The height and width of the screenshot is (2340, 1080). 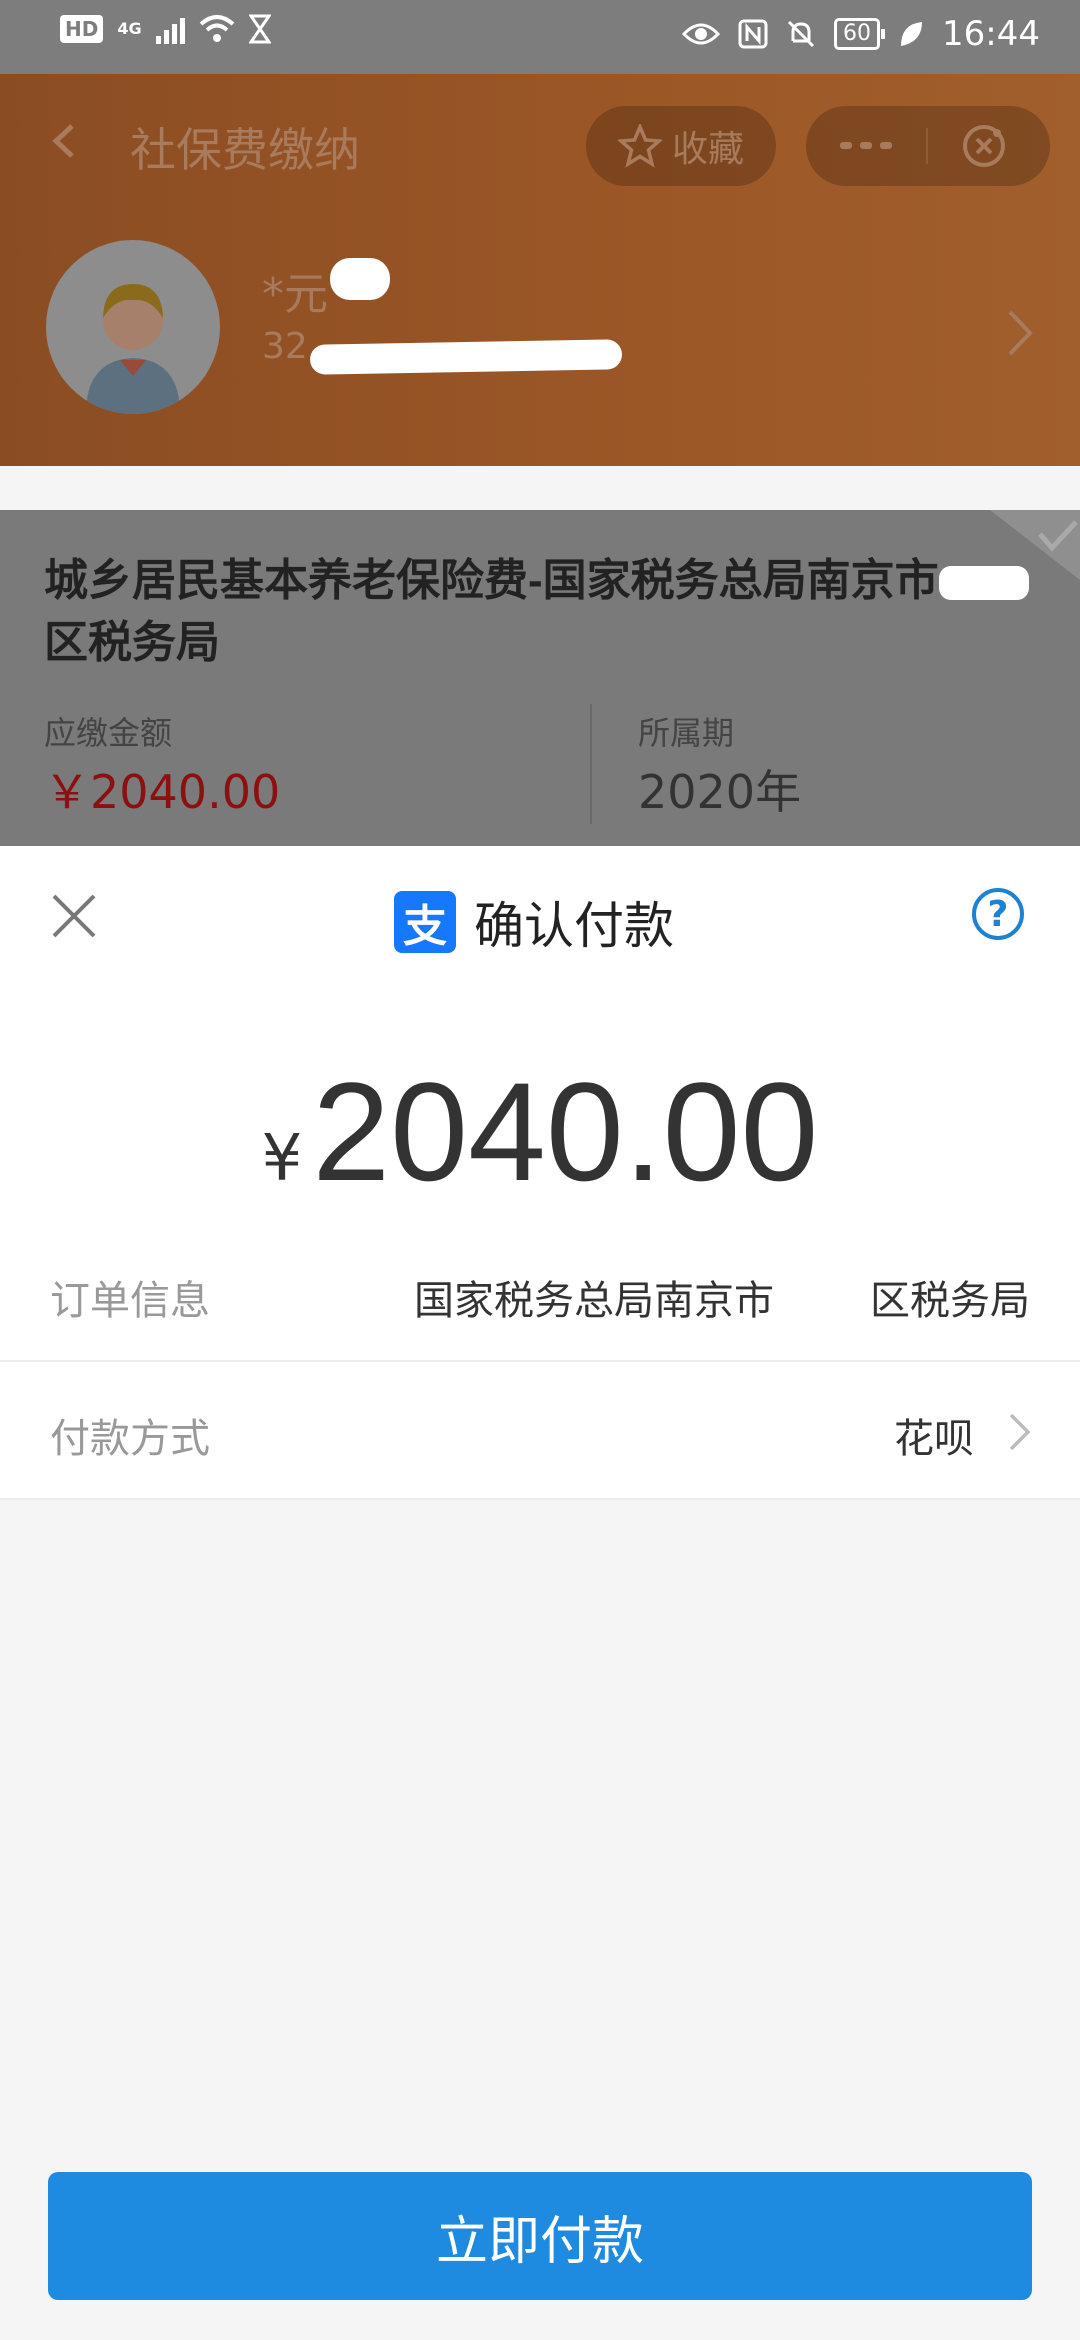 What do you see at coordinates (259, 29) in the screenshot?
I see `hourglass-icon` at bounding box center [259, 29].